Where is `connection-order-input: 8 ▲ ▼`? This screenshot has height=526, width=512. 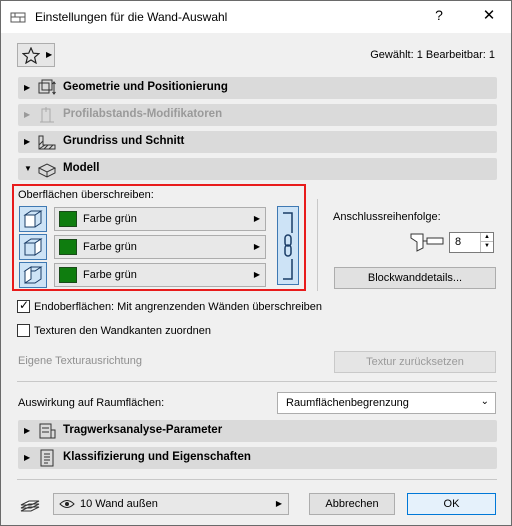 connection-order-input: 8 ▲ ▼ is located at coordinates (471, 242).